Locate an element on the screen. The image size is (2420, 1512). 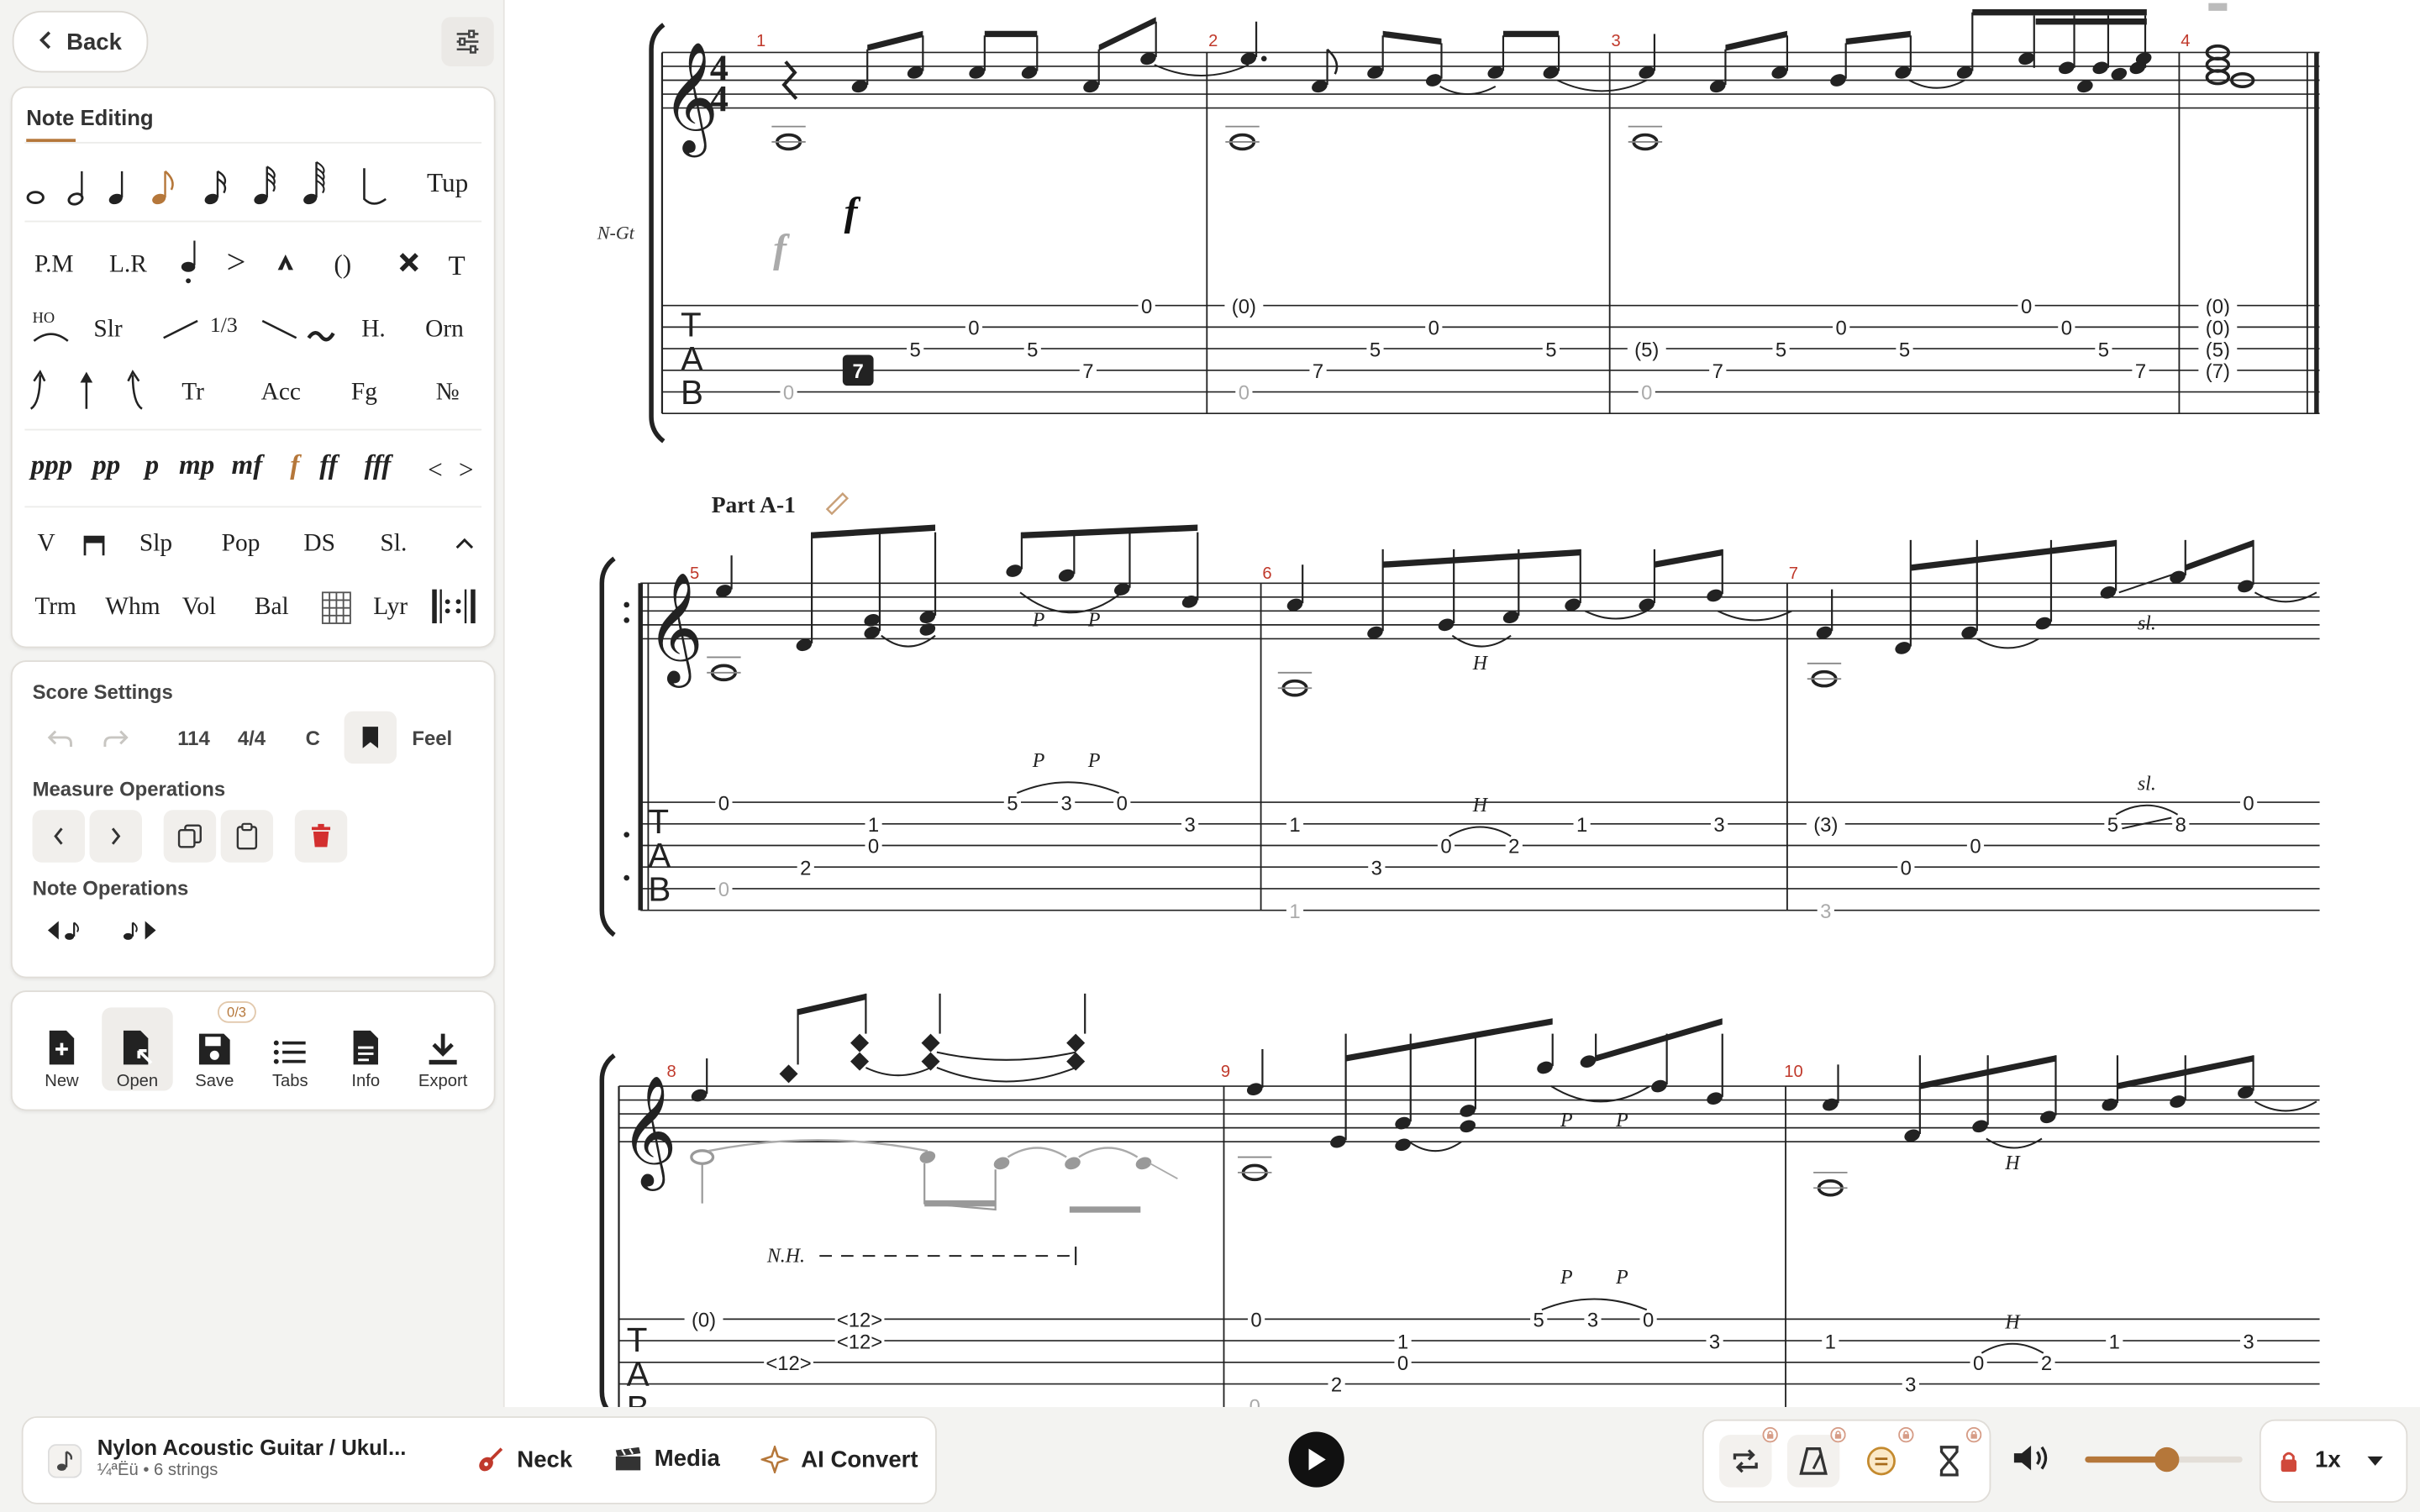
marcato-icon is located at coordinates (286, 262).